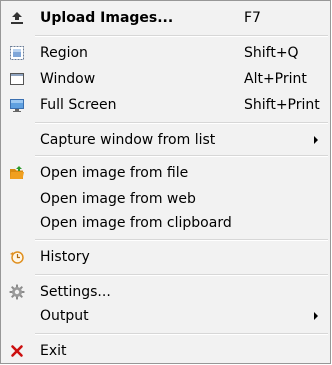 The width and height of the screenshot is (332, 365). Describe the element at coordinates (53, 351) in the screenshot. I see `exit-label: Exit` at that location.